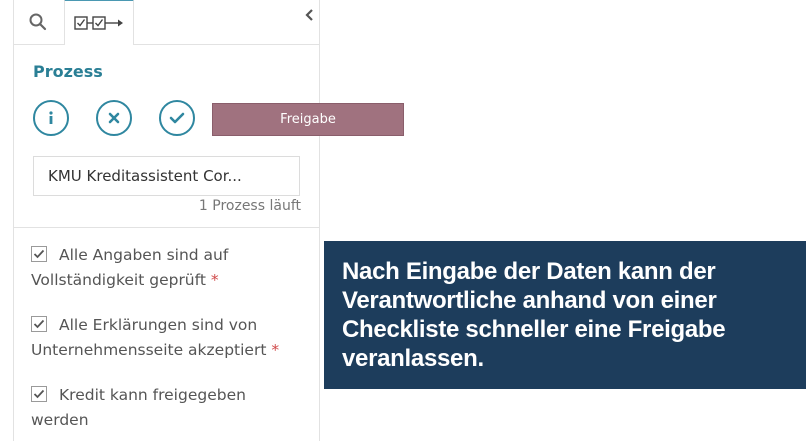 The height and width of the screenshot is (441, 806). I want to click on confirm-button, so click(177, 118).